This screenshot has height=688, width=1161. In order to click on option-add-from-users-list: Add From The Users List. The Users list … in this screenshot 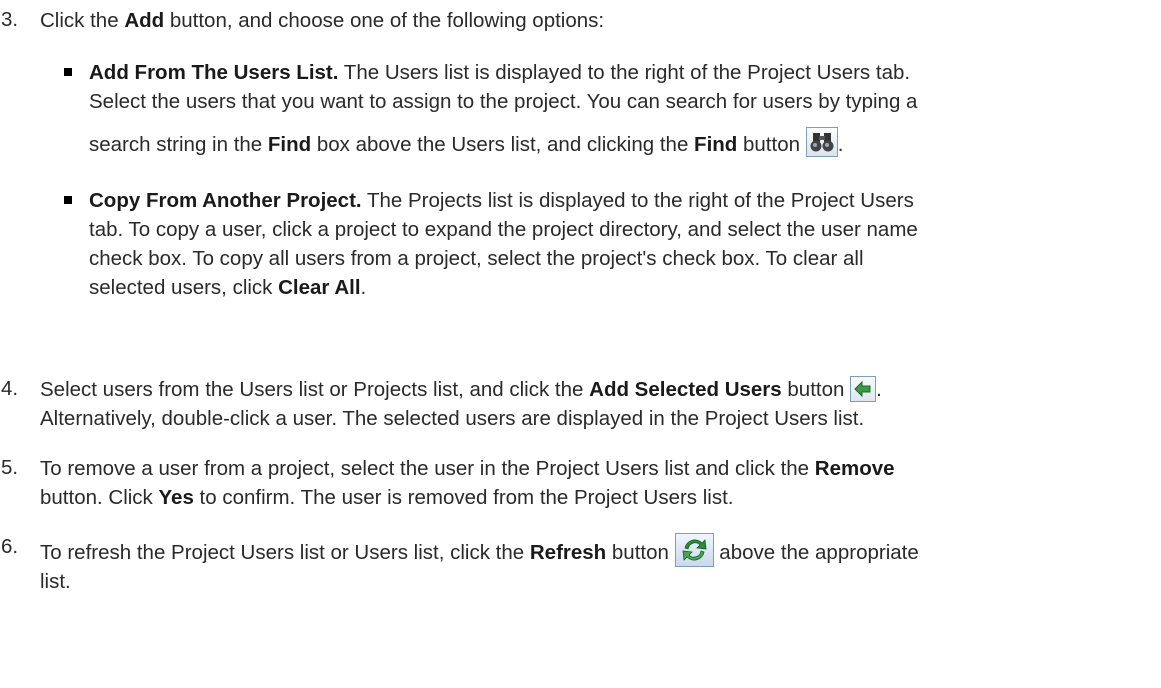, I will do `click(503, 87)`.